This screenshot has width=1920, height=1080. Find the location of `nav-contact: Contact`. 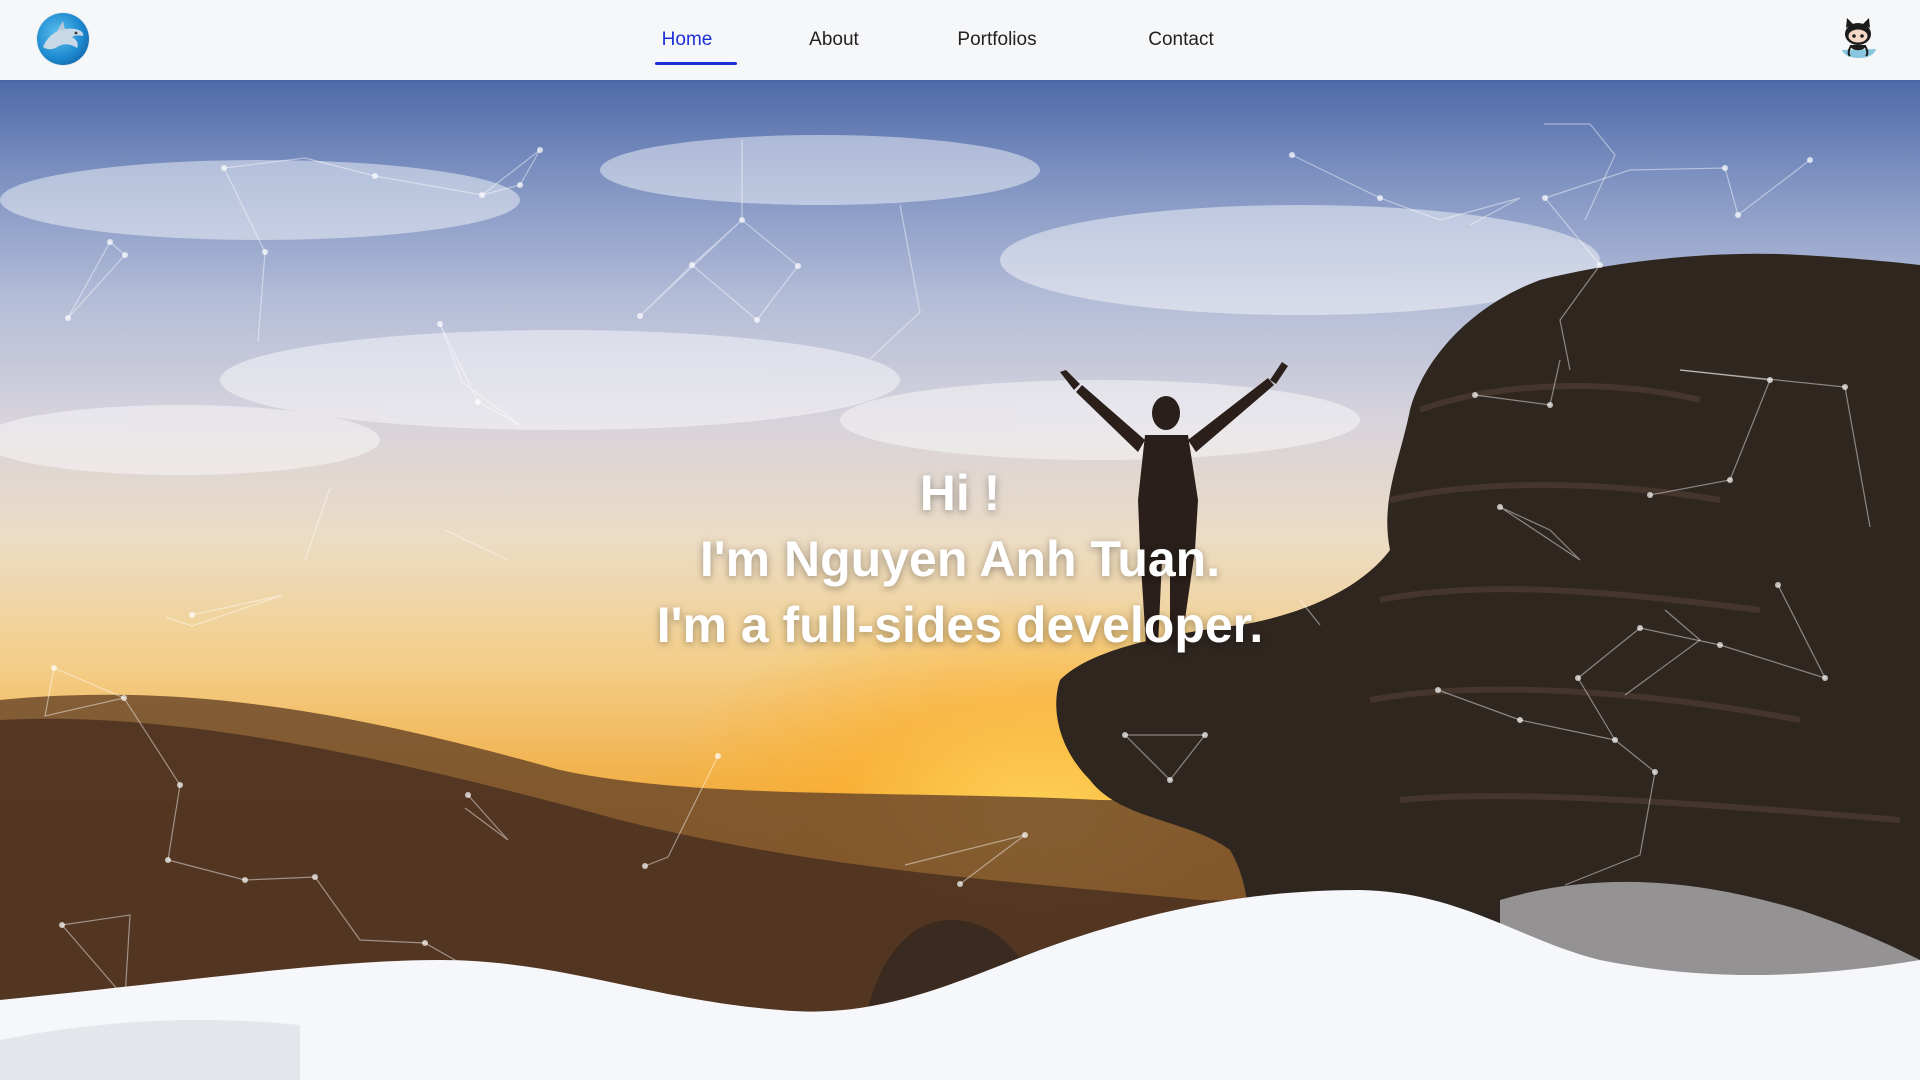

nav-contact: Contact is located at coordinates (1181, 40).